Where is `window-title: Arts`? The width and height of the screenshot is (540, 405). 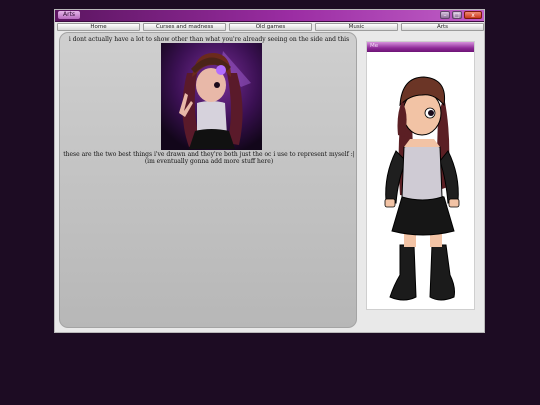 window-title: Arts is located at coordinates (69, 15).